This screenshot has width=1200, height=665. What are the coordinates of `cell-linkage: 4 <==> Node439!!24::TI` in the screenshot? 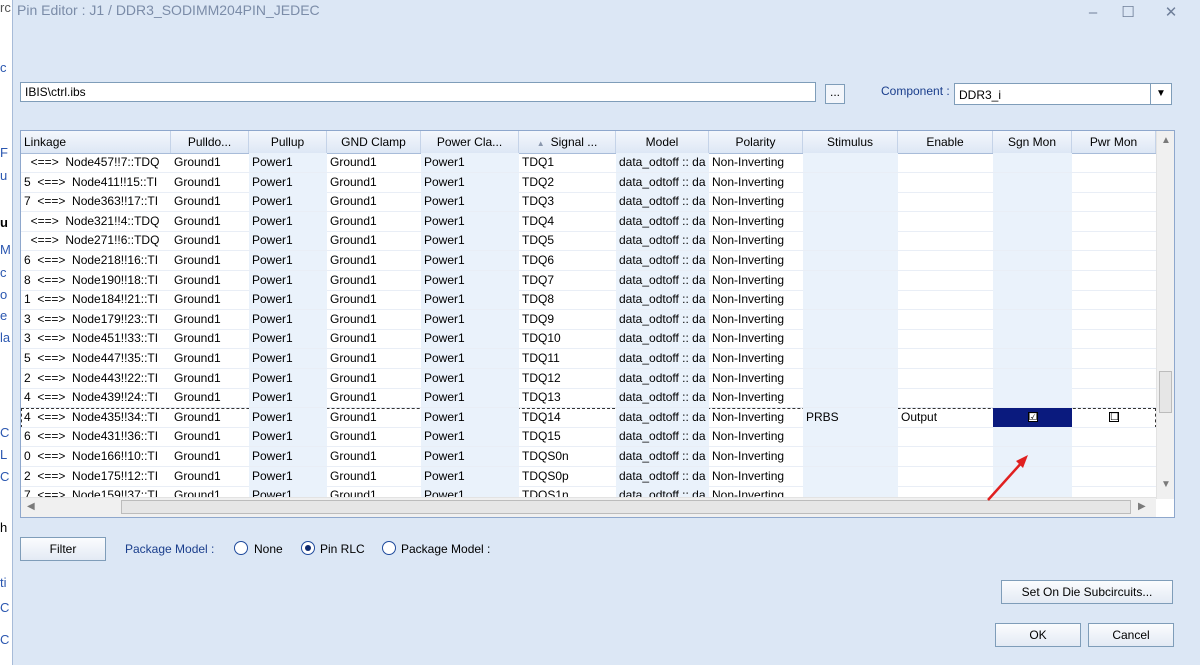 It's located at (96, 398).